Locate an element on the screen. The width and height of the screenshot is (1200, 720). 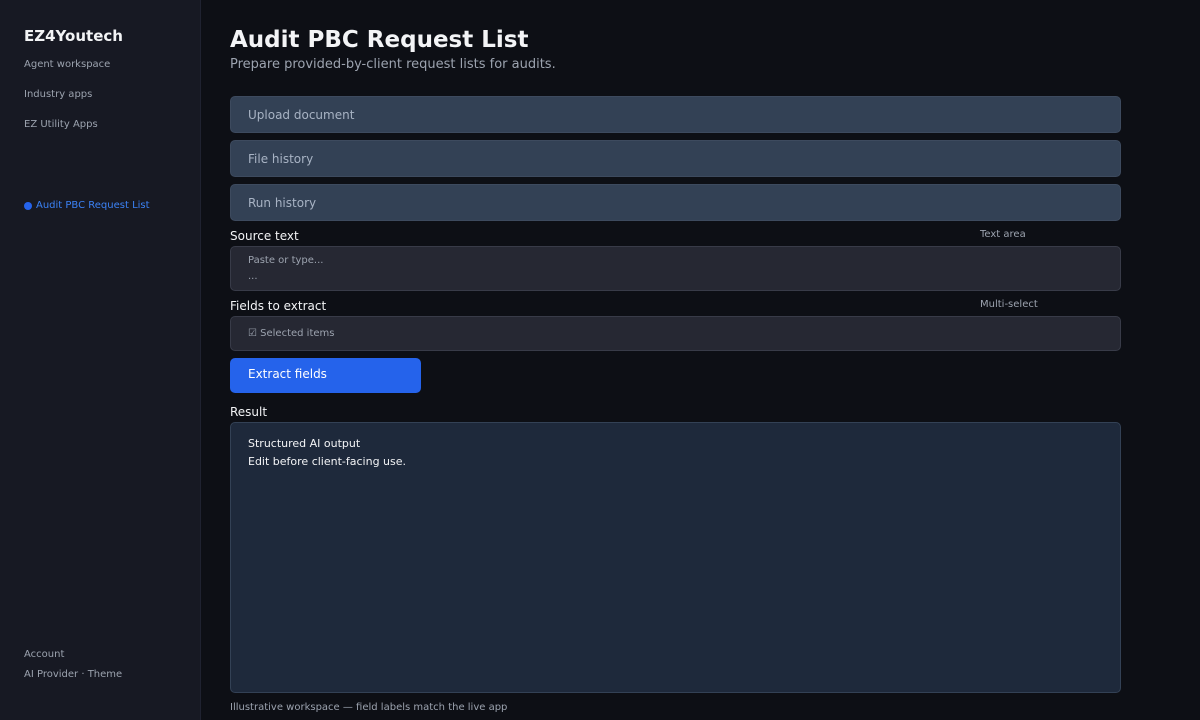
brand-logo: EZ4Youtech is located at coordinates (73, 36).